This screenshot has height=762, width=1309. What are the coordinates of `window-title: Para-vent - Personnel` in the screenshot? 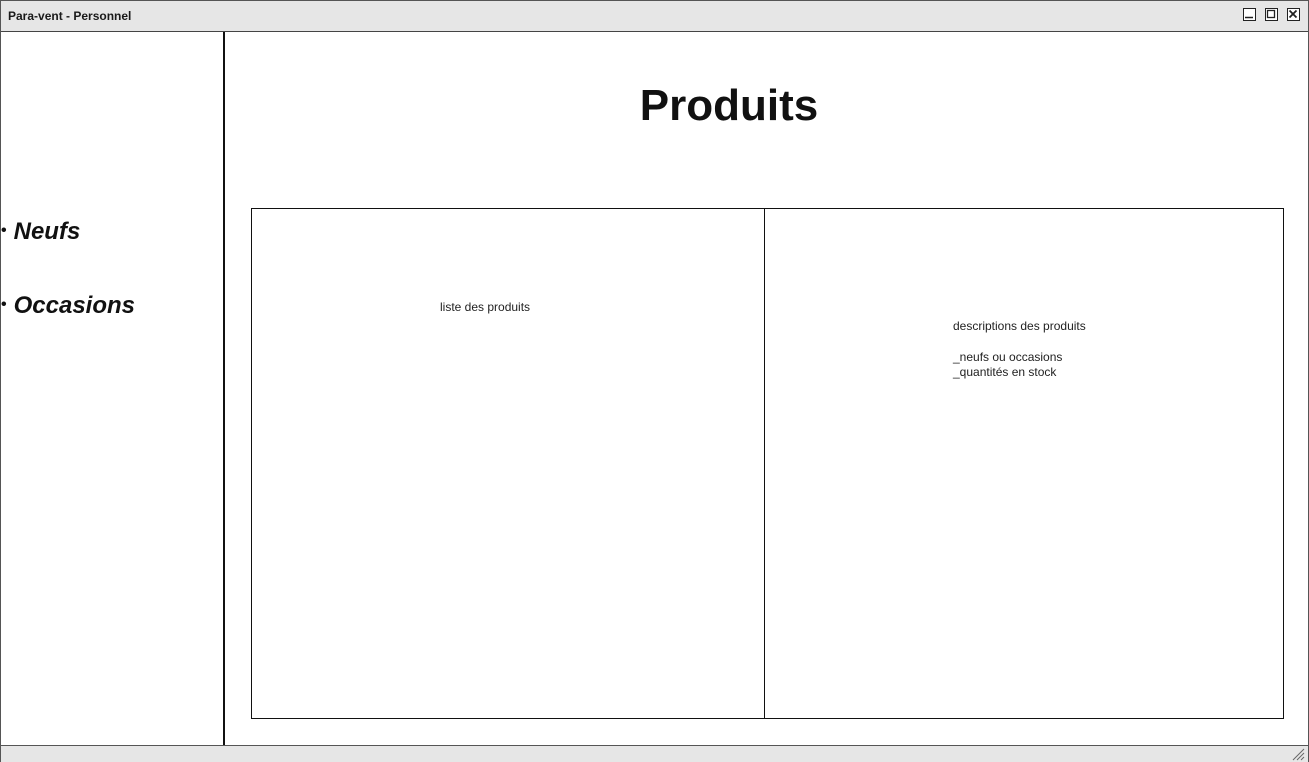 It's located at (70, 16).